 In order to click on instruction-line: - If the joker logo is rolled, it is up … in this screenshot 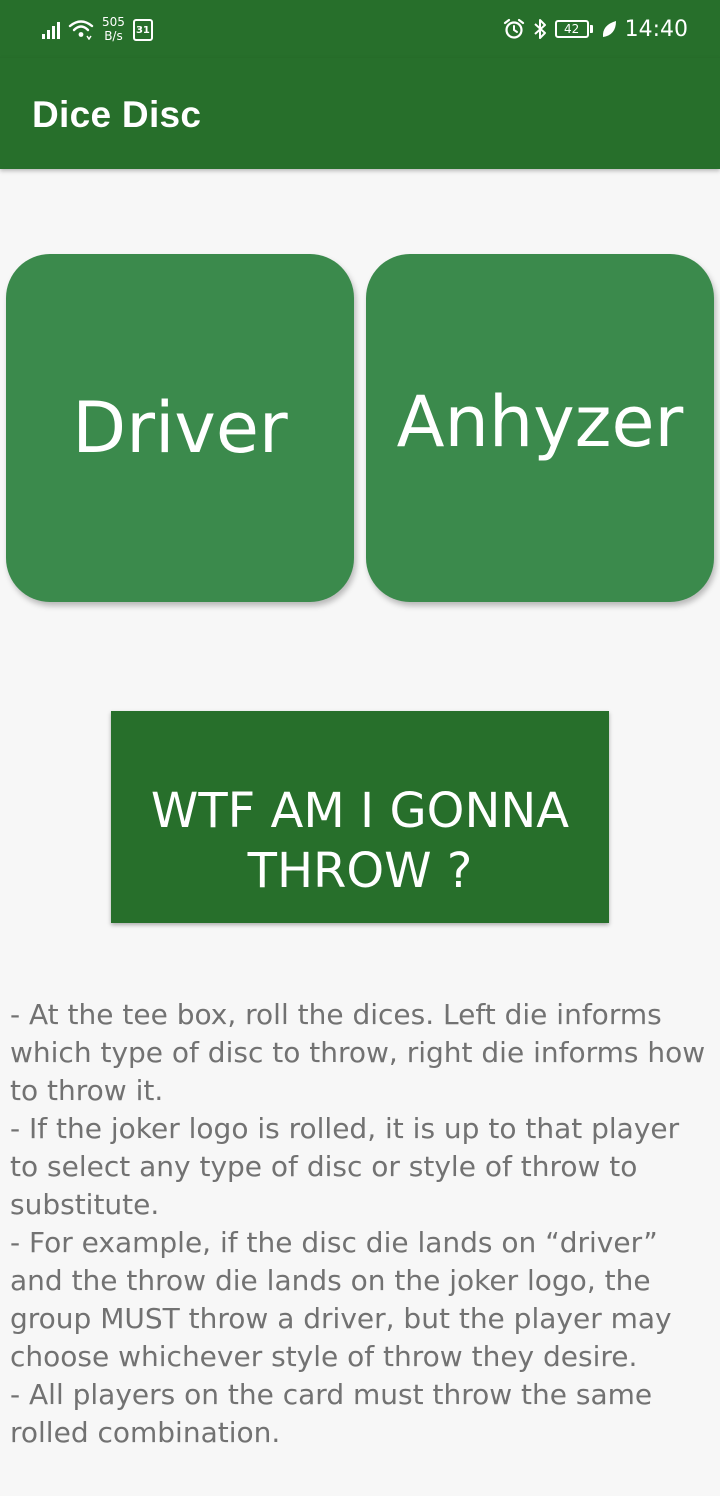, I will do `click(345, 1166)`.